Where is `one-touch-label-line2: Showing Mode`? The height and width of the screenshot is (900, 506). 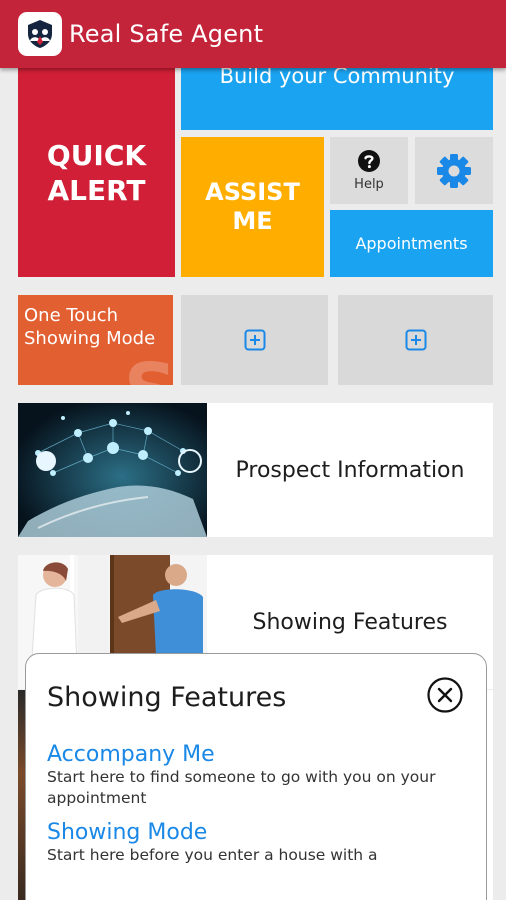 one-touch-label-line2: Showing Mode is located at coordinates (90, 338).